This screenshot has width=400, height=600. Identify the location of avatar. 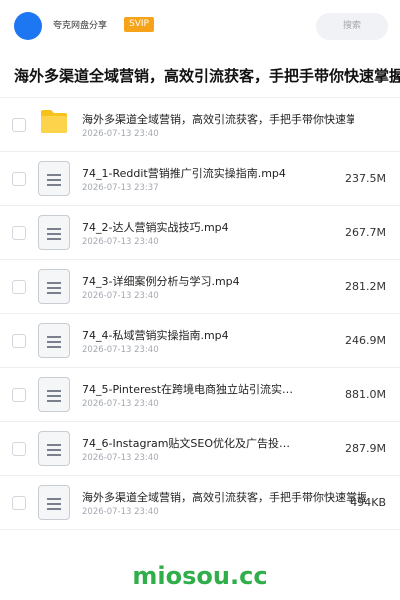
(28, 26).